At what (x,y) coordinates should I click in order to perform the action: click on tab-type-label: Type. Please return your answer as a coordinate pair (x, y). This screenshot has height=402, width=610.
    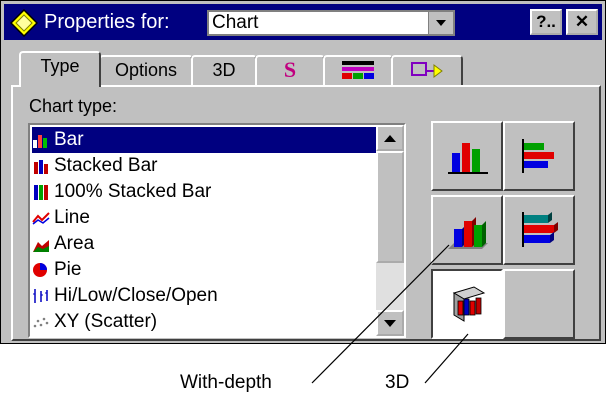
    Looking at the image, I should click on (60, 66).